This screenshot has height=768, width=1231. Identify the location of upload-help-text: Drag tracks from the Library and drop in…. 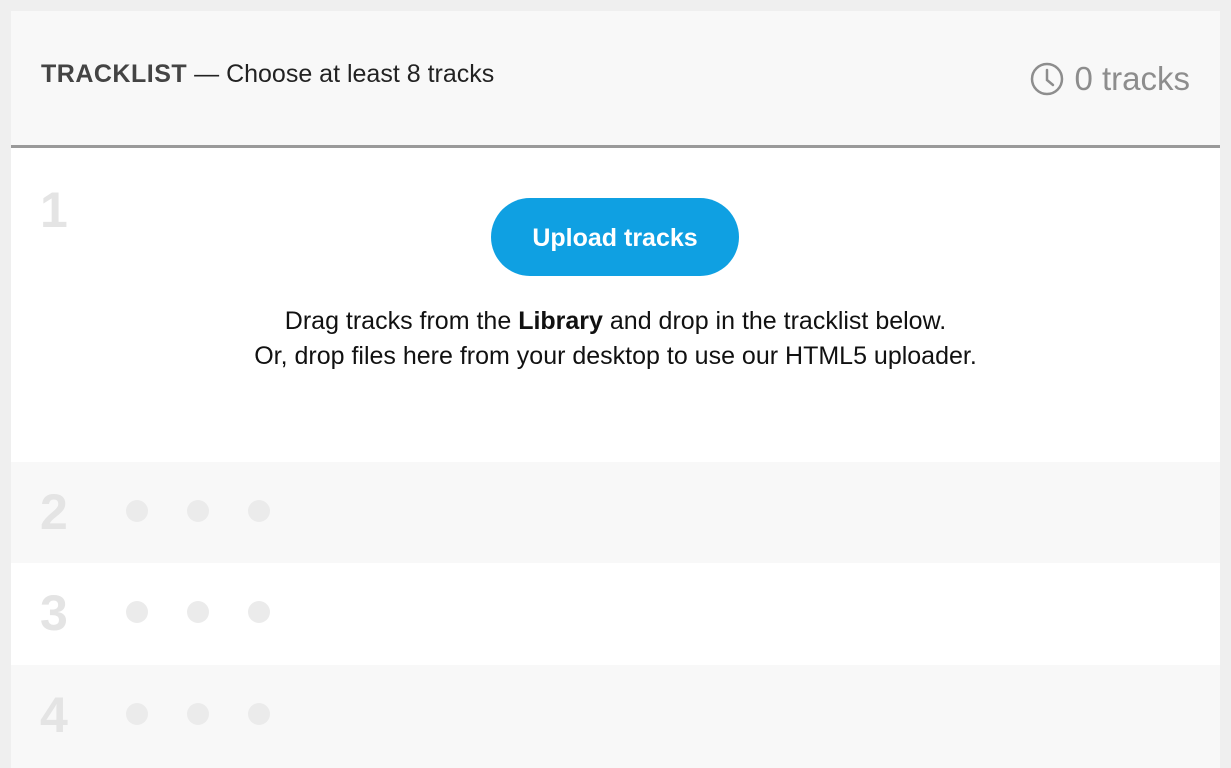
(615, 339).